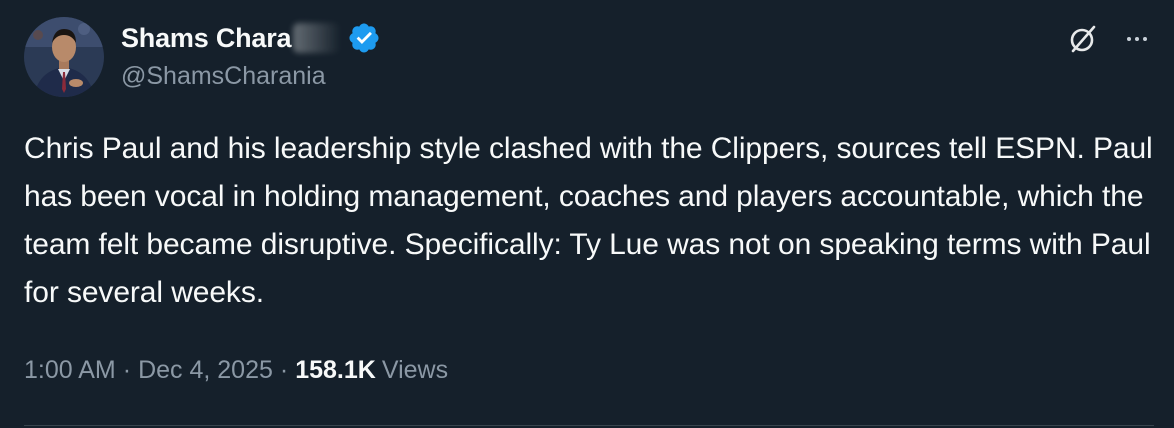  Describe the element at coordinates (415, 370) in the screenshot. I see `views-label: Views` at that location.